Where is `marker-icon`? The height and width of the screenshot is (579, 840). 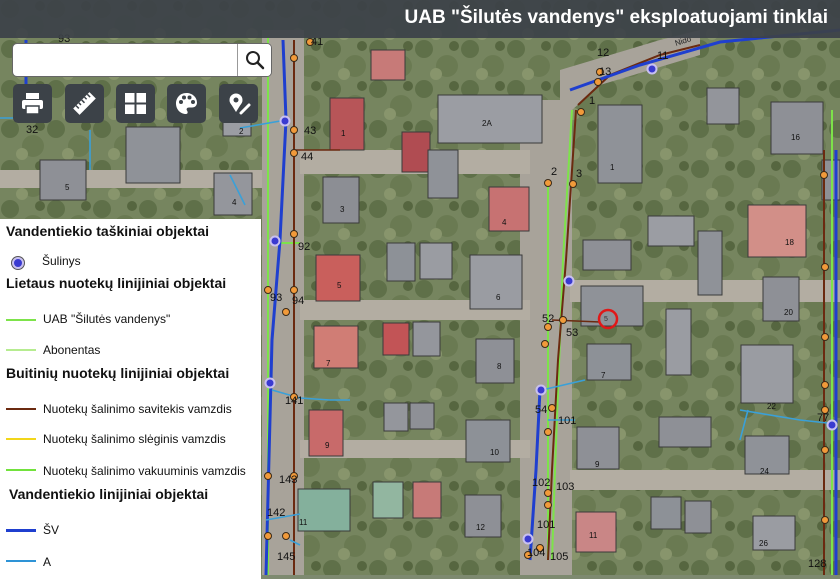
marker-icon is located at coordinates (240, 104).